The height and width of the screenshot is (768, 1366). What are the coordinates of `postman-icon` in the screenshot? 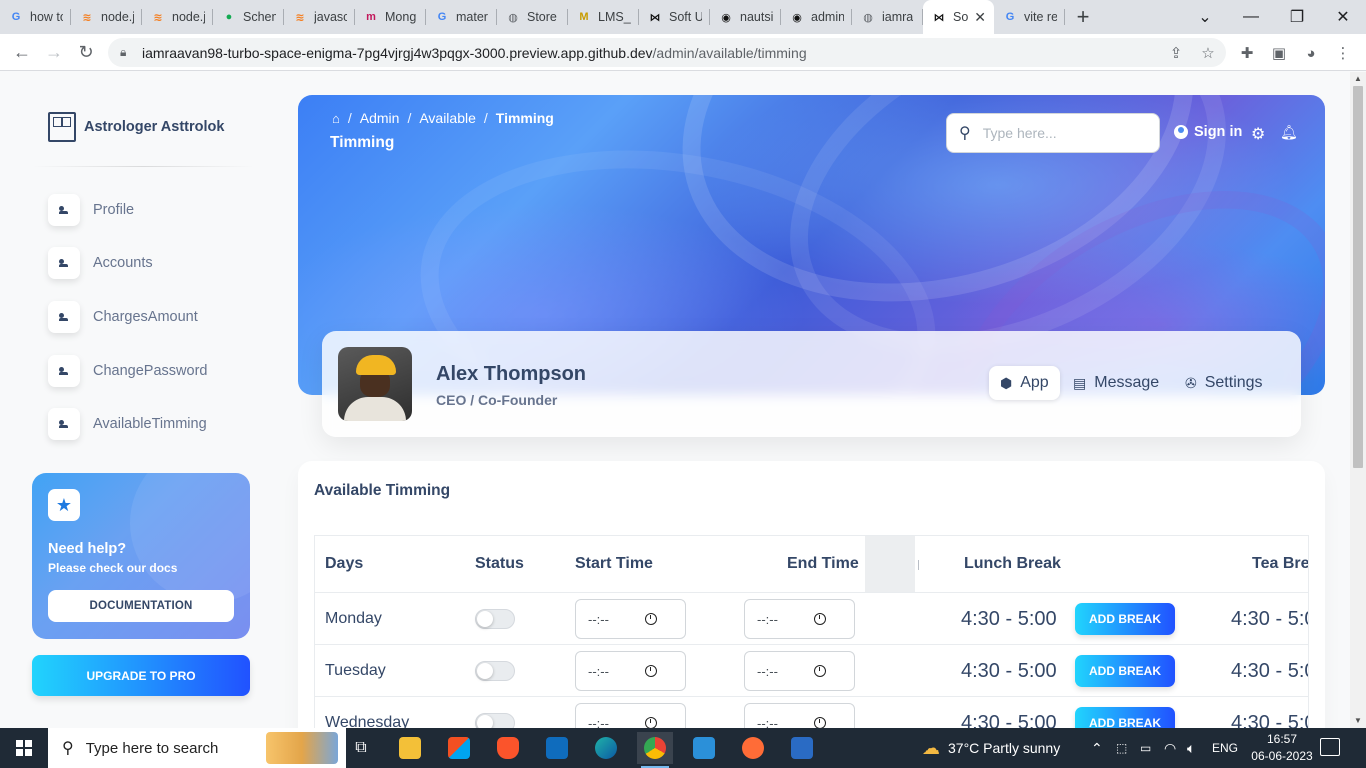 It's located at (753, 748).